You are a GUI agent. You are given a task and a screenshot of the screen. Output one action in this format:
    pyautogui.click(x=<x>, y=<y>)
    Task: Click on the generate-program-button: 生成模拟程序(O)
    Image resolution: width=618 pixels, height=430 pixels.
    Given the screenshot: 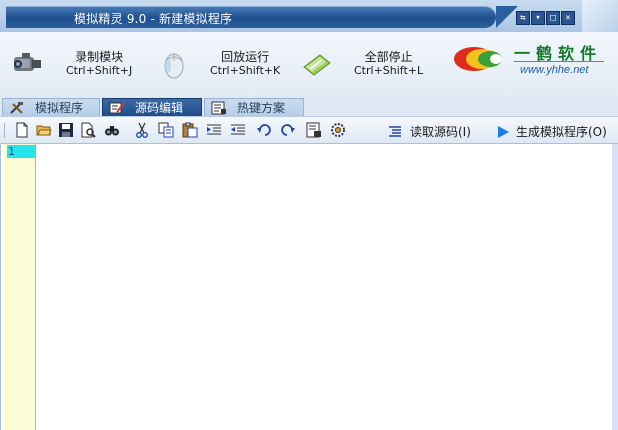 What is the action you would take?
    pyautogui.click(x=551, y=131)
    